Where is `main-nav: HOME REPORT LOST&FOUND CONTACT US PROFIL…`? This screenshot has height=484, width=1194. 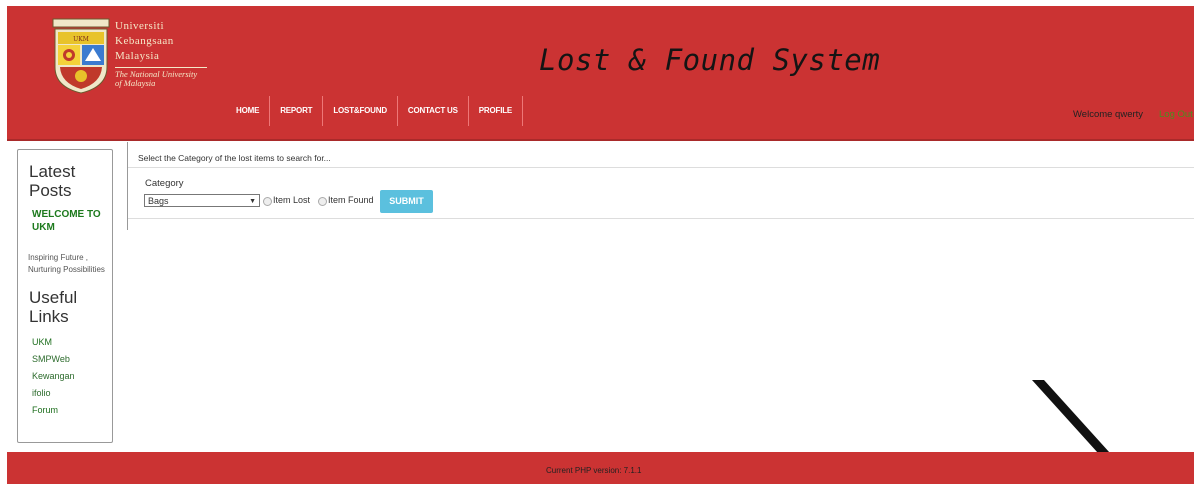 main-nav: HOME REPORT LOST&FOUND CONTACT US PROFIL… is located at coordinates (375, 111).